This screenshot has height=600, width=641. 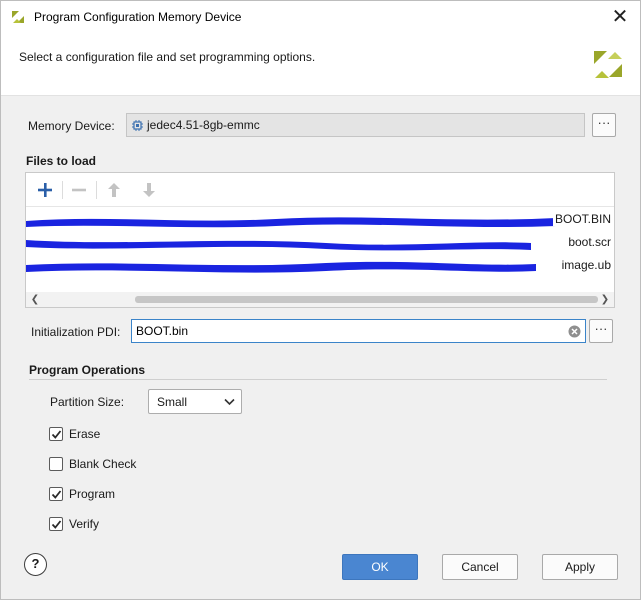 What do you see at coordinates (149, 190) in the screenshot?
I see `arrow-down-icon` at bounding box center [149, 190].